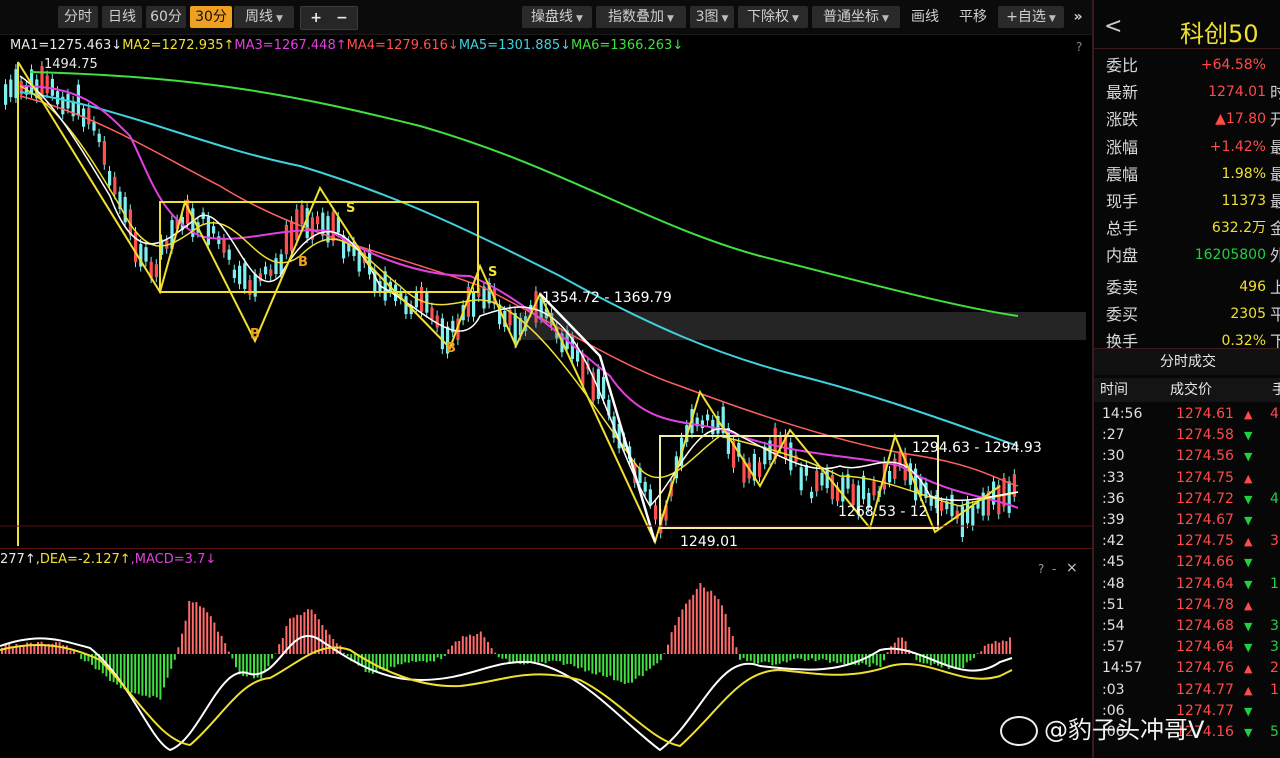 This screenshot has width=1280, height=758. Describe the element at coordinates (1192, 314) in the screenshot. I see `quote-row: 委买 2305 平` at that location.